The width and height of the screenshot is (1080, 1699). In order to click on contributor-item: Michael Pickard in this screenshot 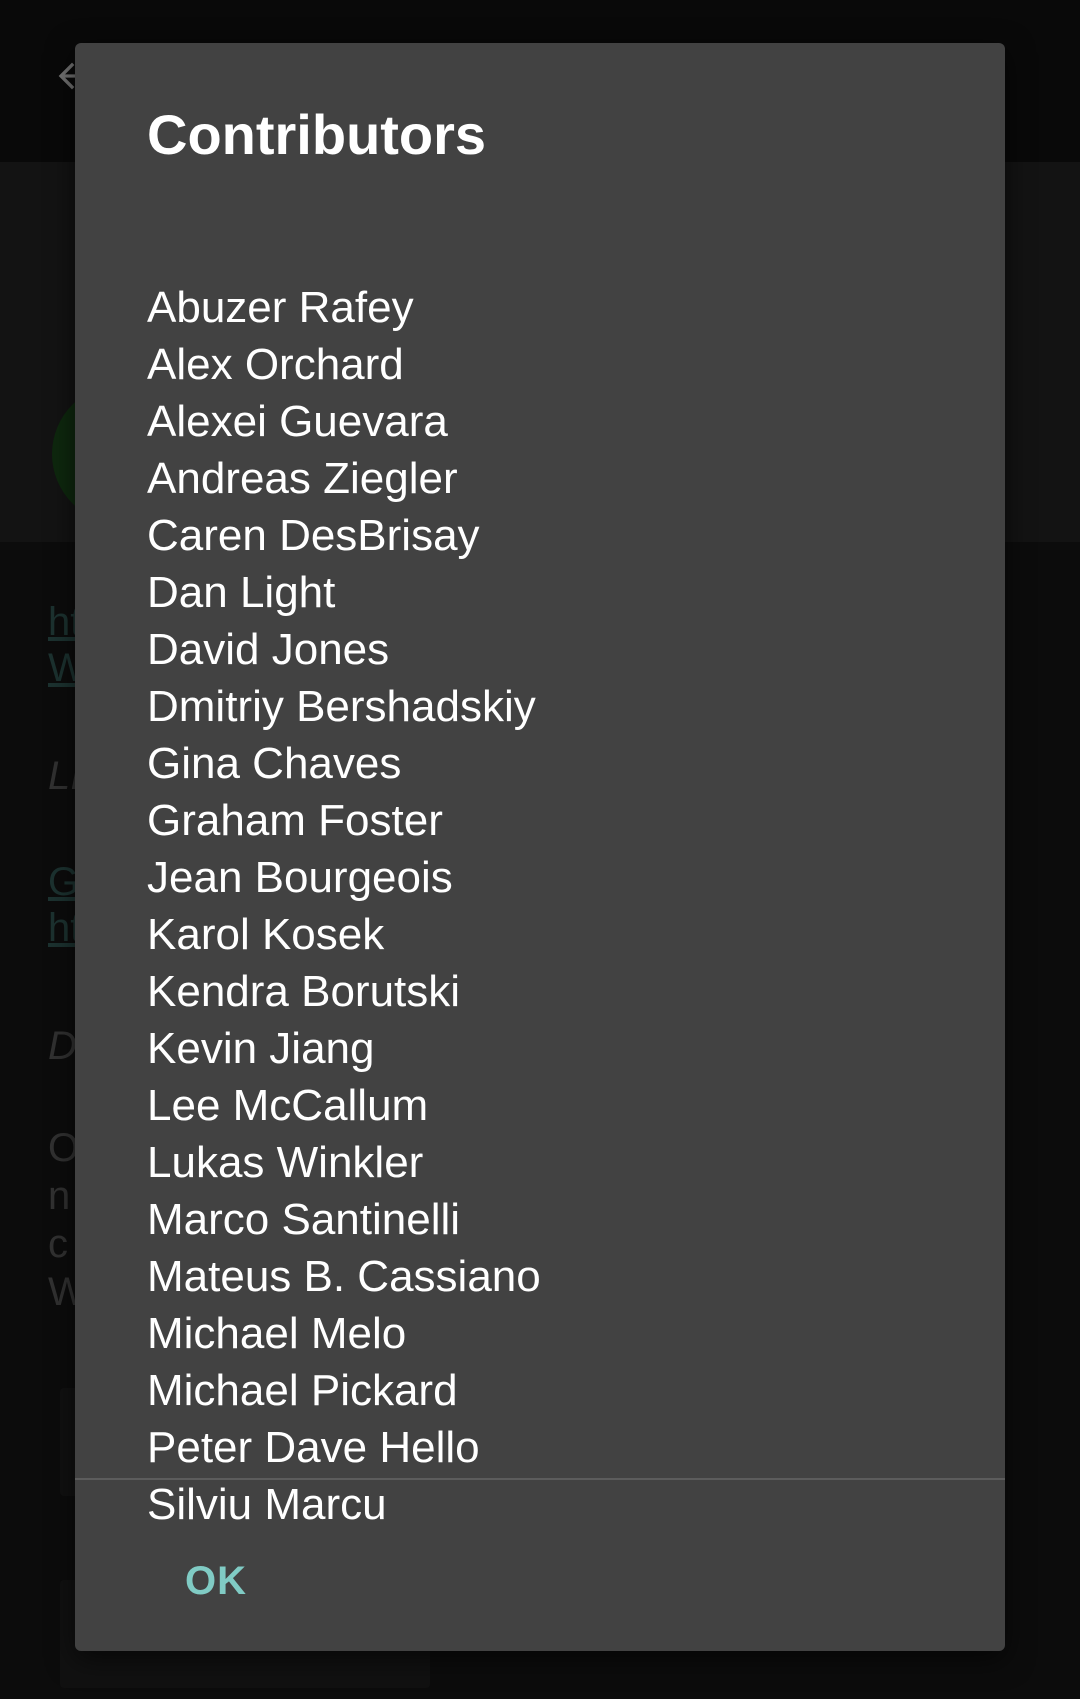, I will do `click(302, 1390)`.